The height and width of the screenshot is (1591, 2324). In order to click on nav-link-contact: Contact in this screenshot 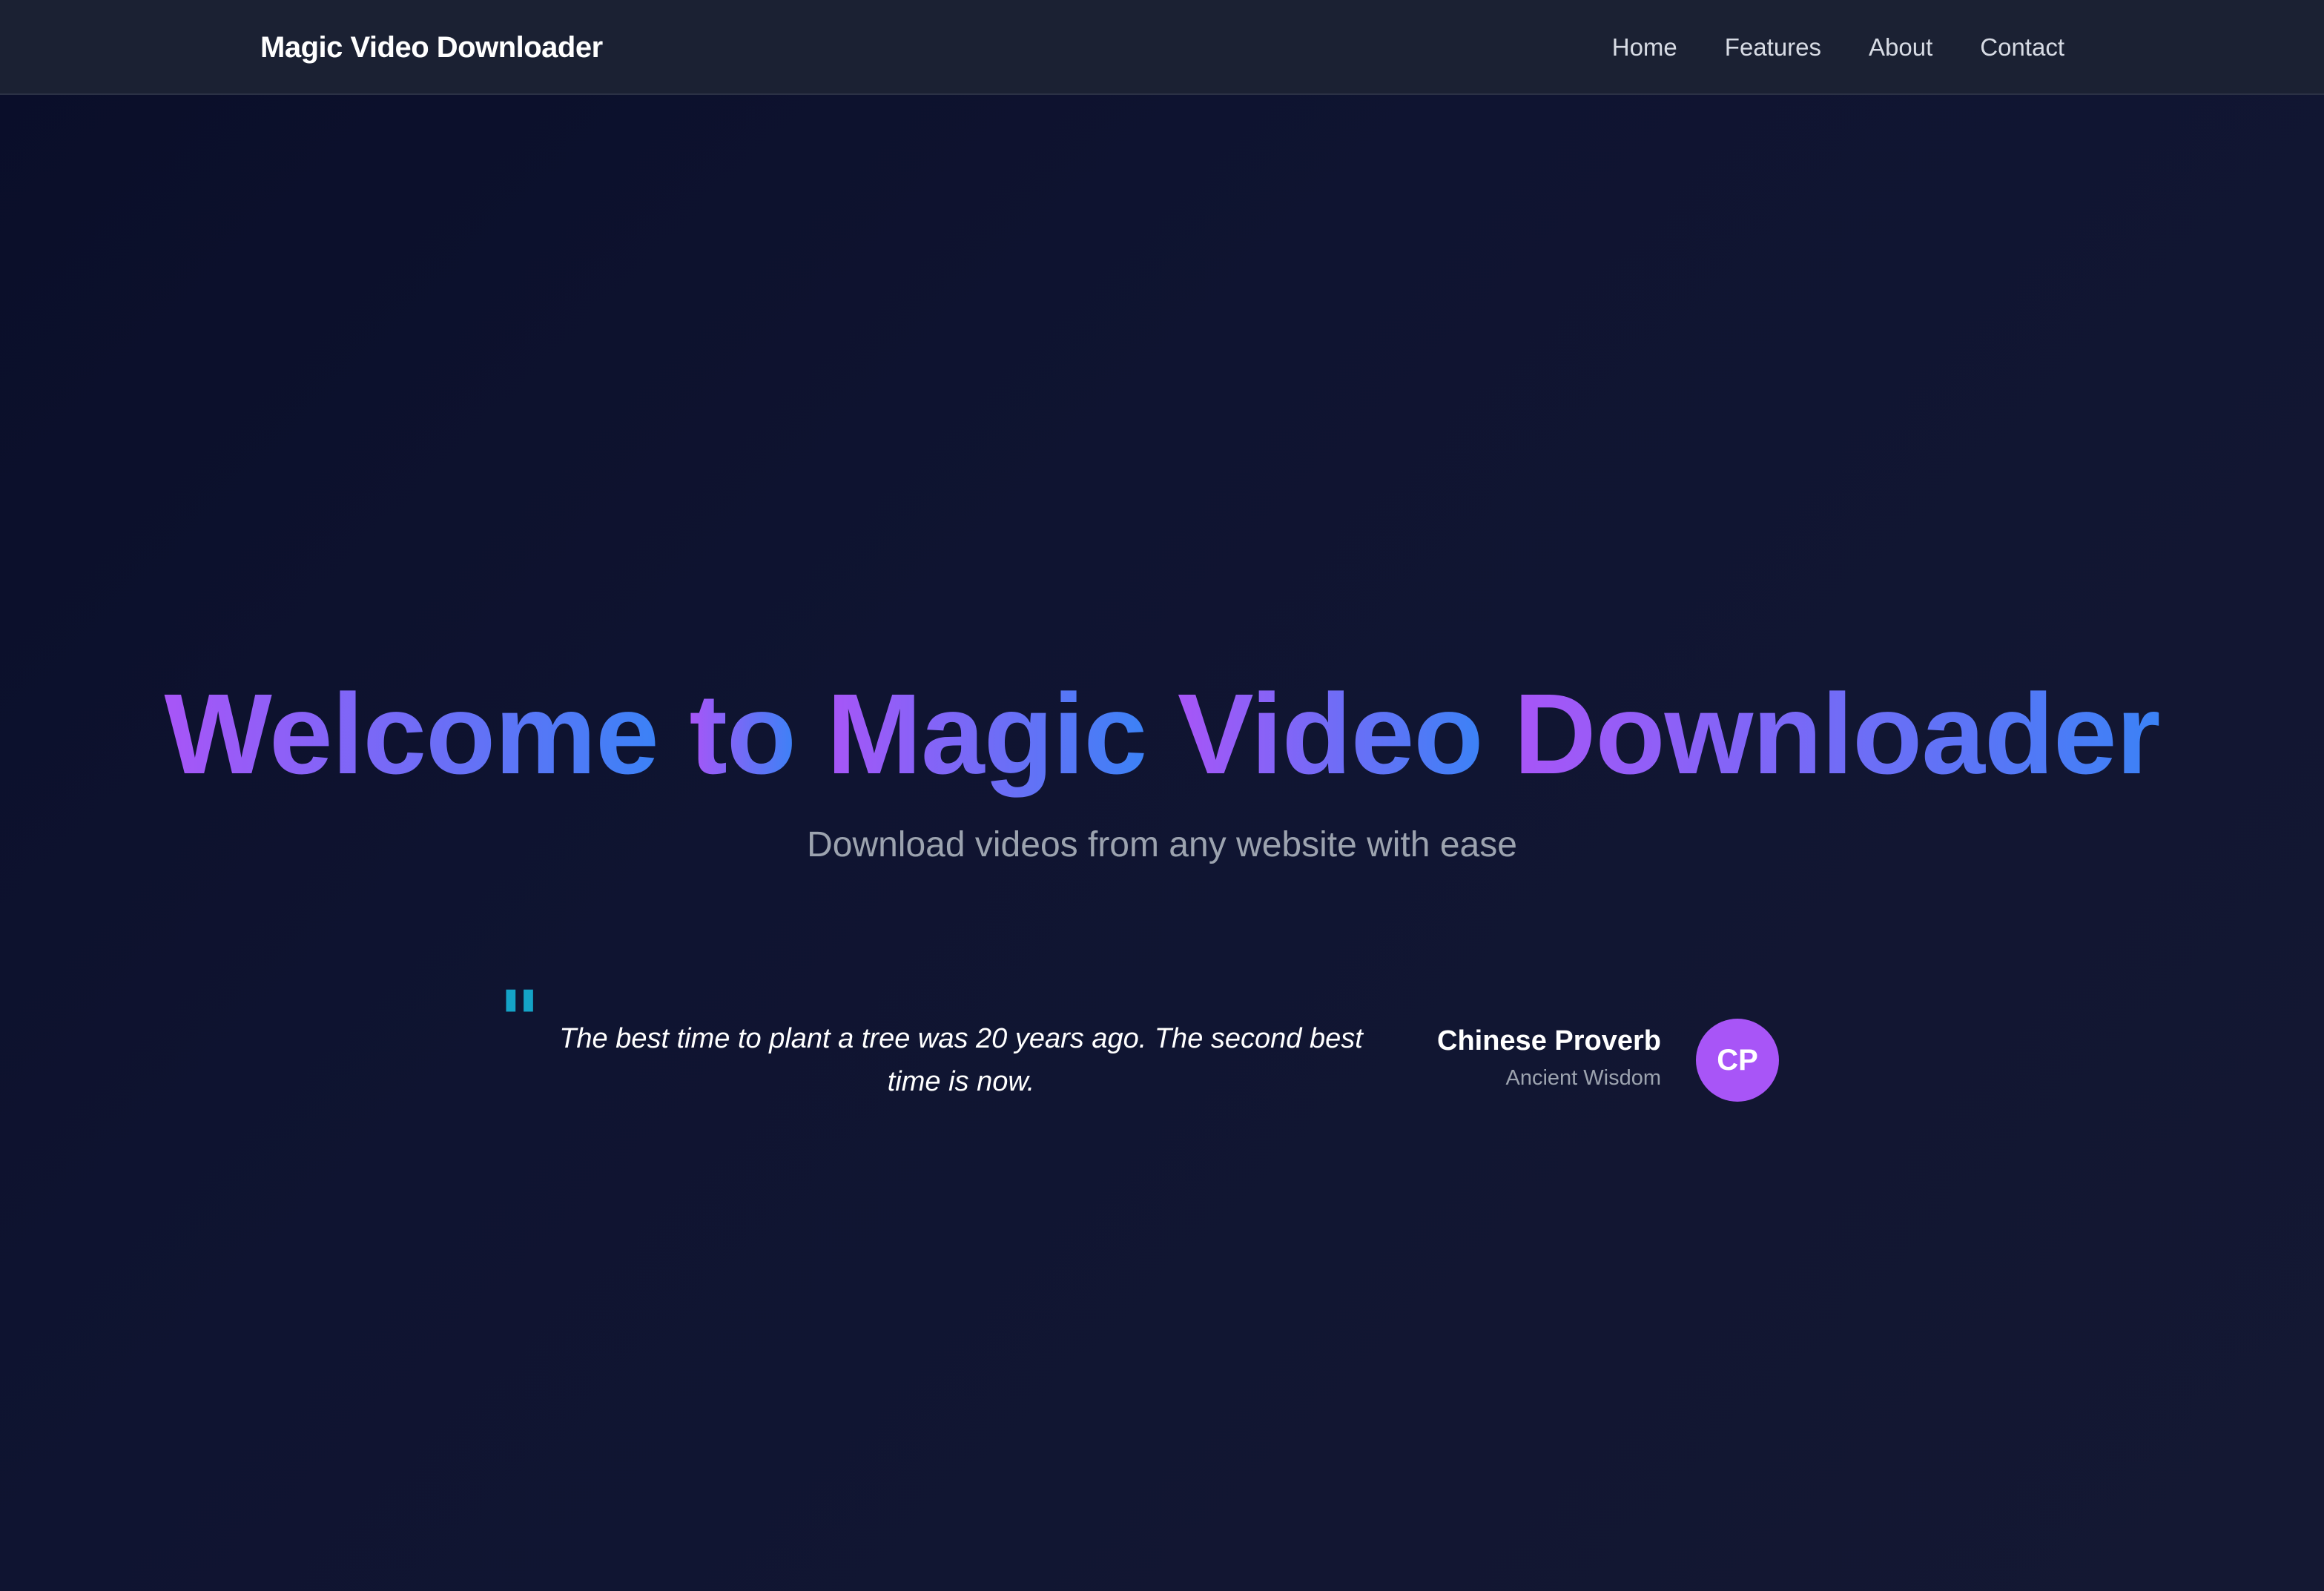, I will do `click(2022, 47)`.